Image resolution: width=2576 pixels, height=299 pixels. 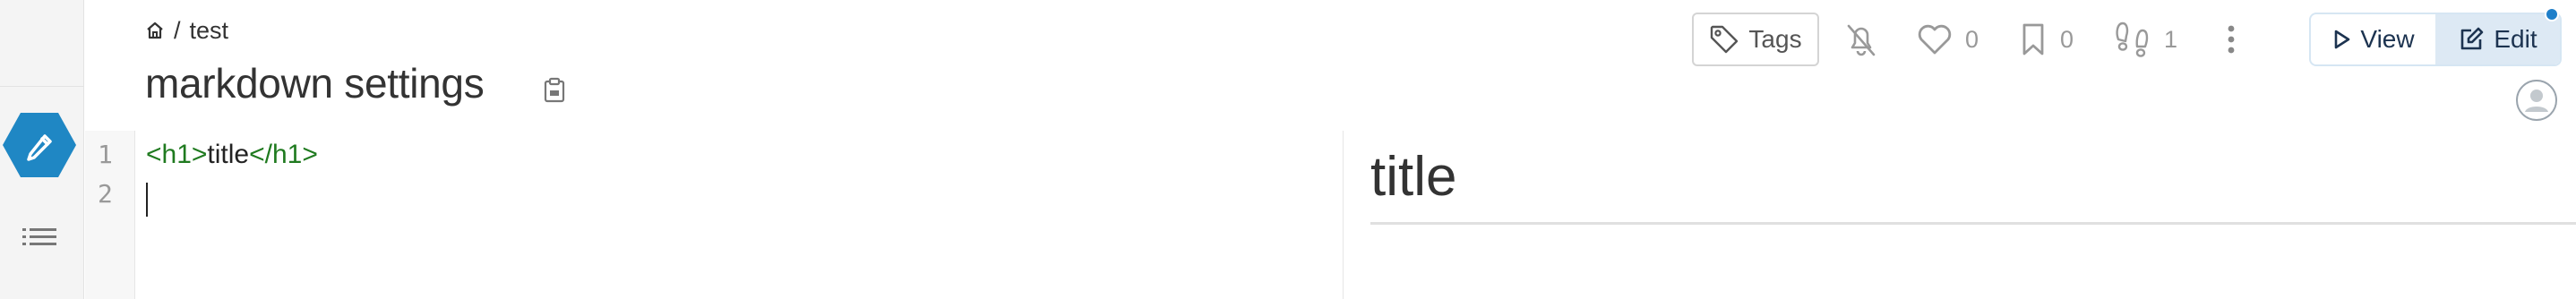 I want to click on view-edit-toggle: View Edit, so click(x=2435, y=39).